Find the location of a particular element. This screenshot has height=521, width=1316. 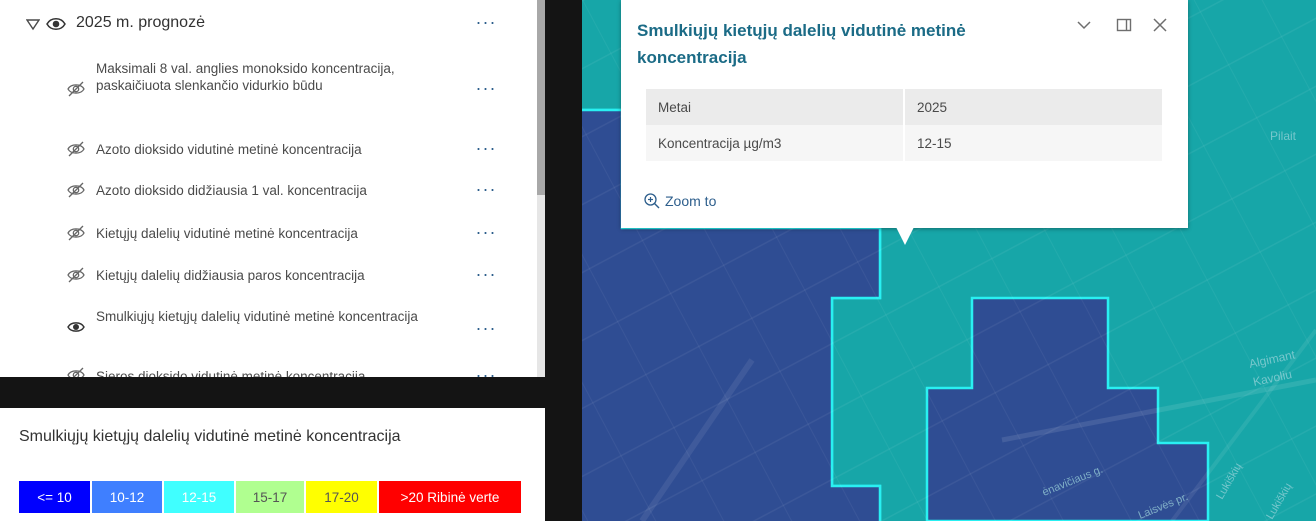

scrollbar-thumb is located at coordinates (541, 97).